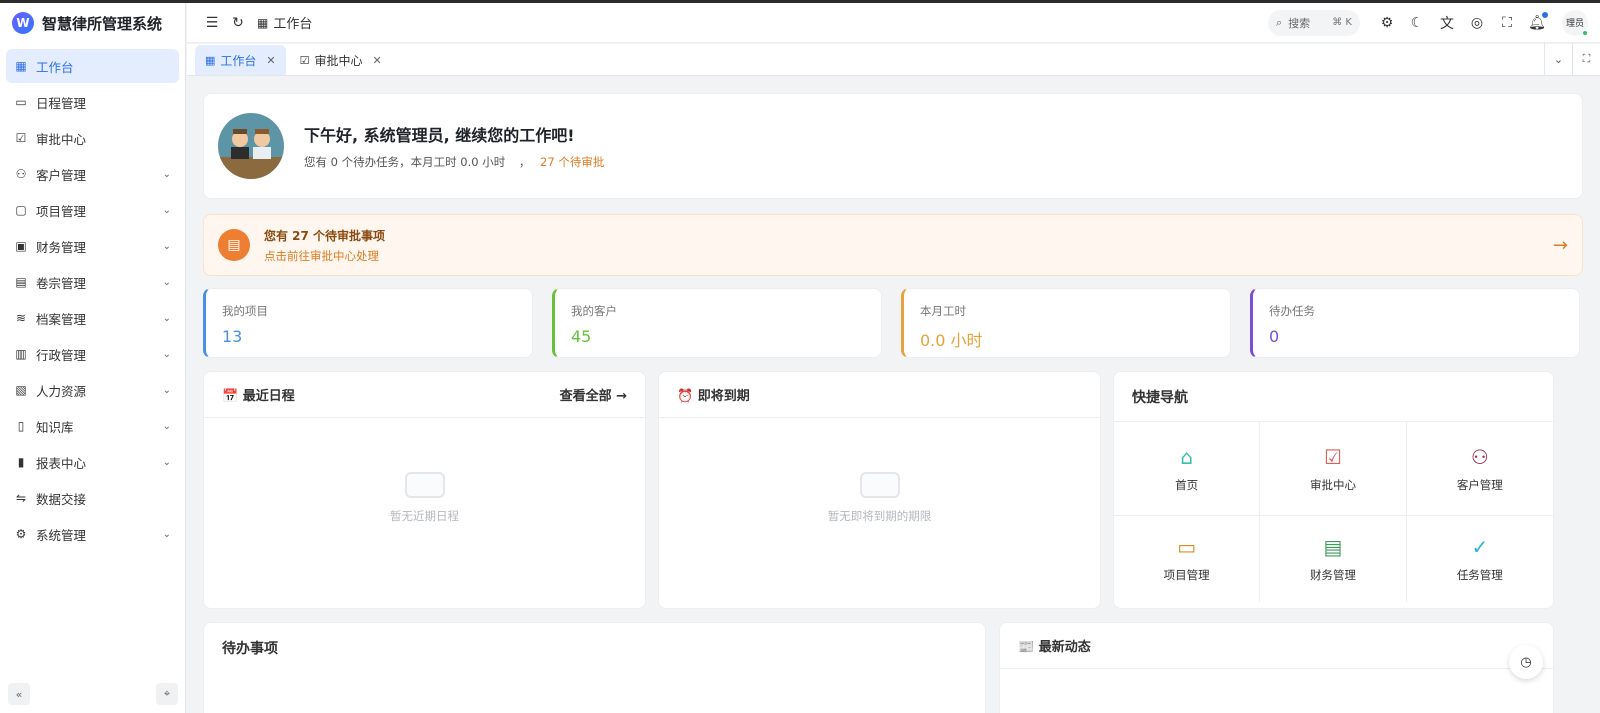 The width and height of the screenshot is (1600, 713). What do you see at coordinates (1066, 323) in the screenshot?
I see `stat-monthly-hours: 本月工时 0.0 小时` at bounding box center [1066, 323].